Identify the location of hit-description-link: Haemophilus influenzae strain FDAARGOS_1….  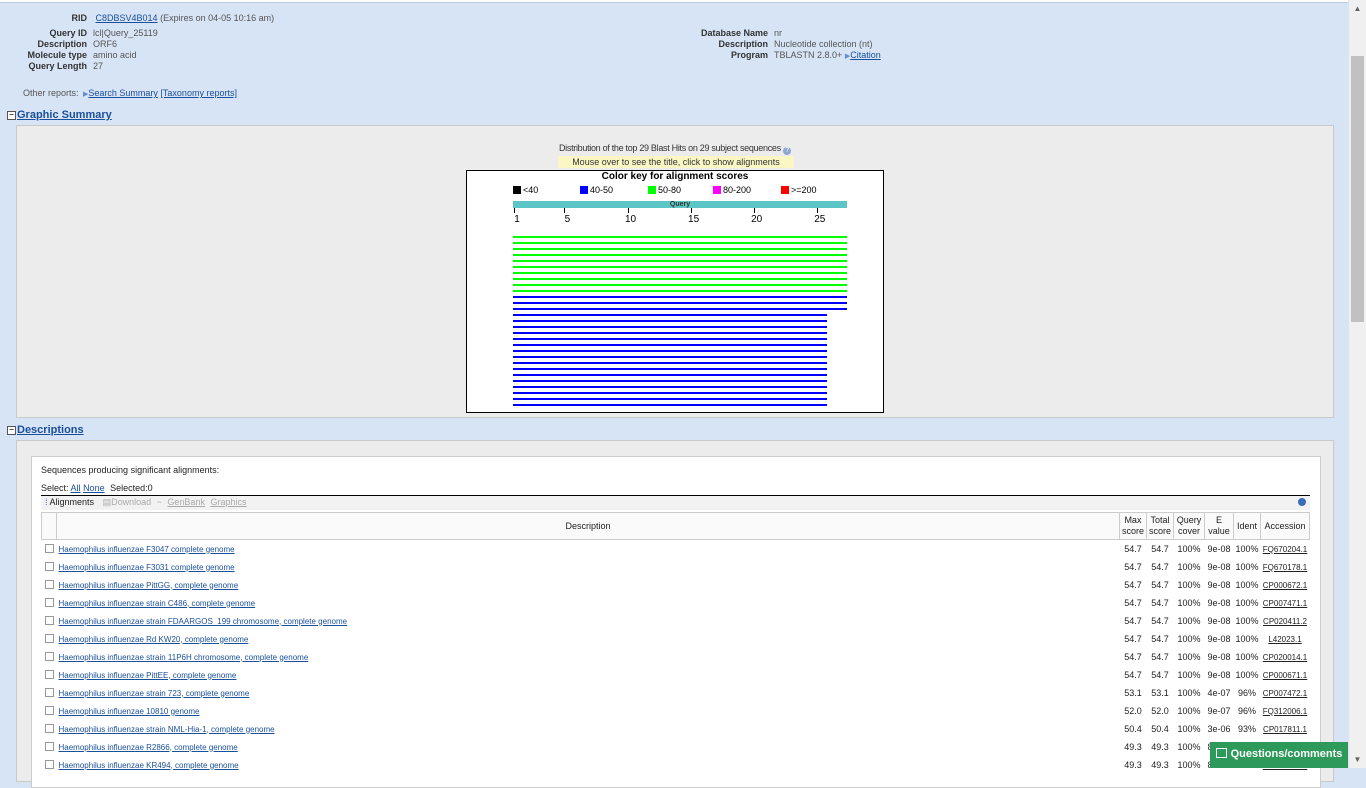
(588, 621).